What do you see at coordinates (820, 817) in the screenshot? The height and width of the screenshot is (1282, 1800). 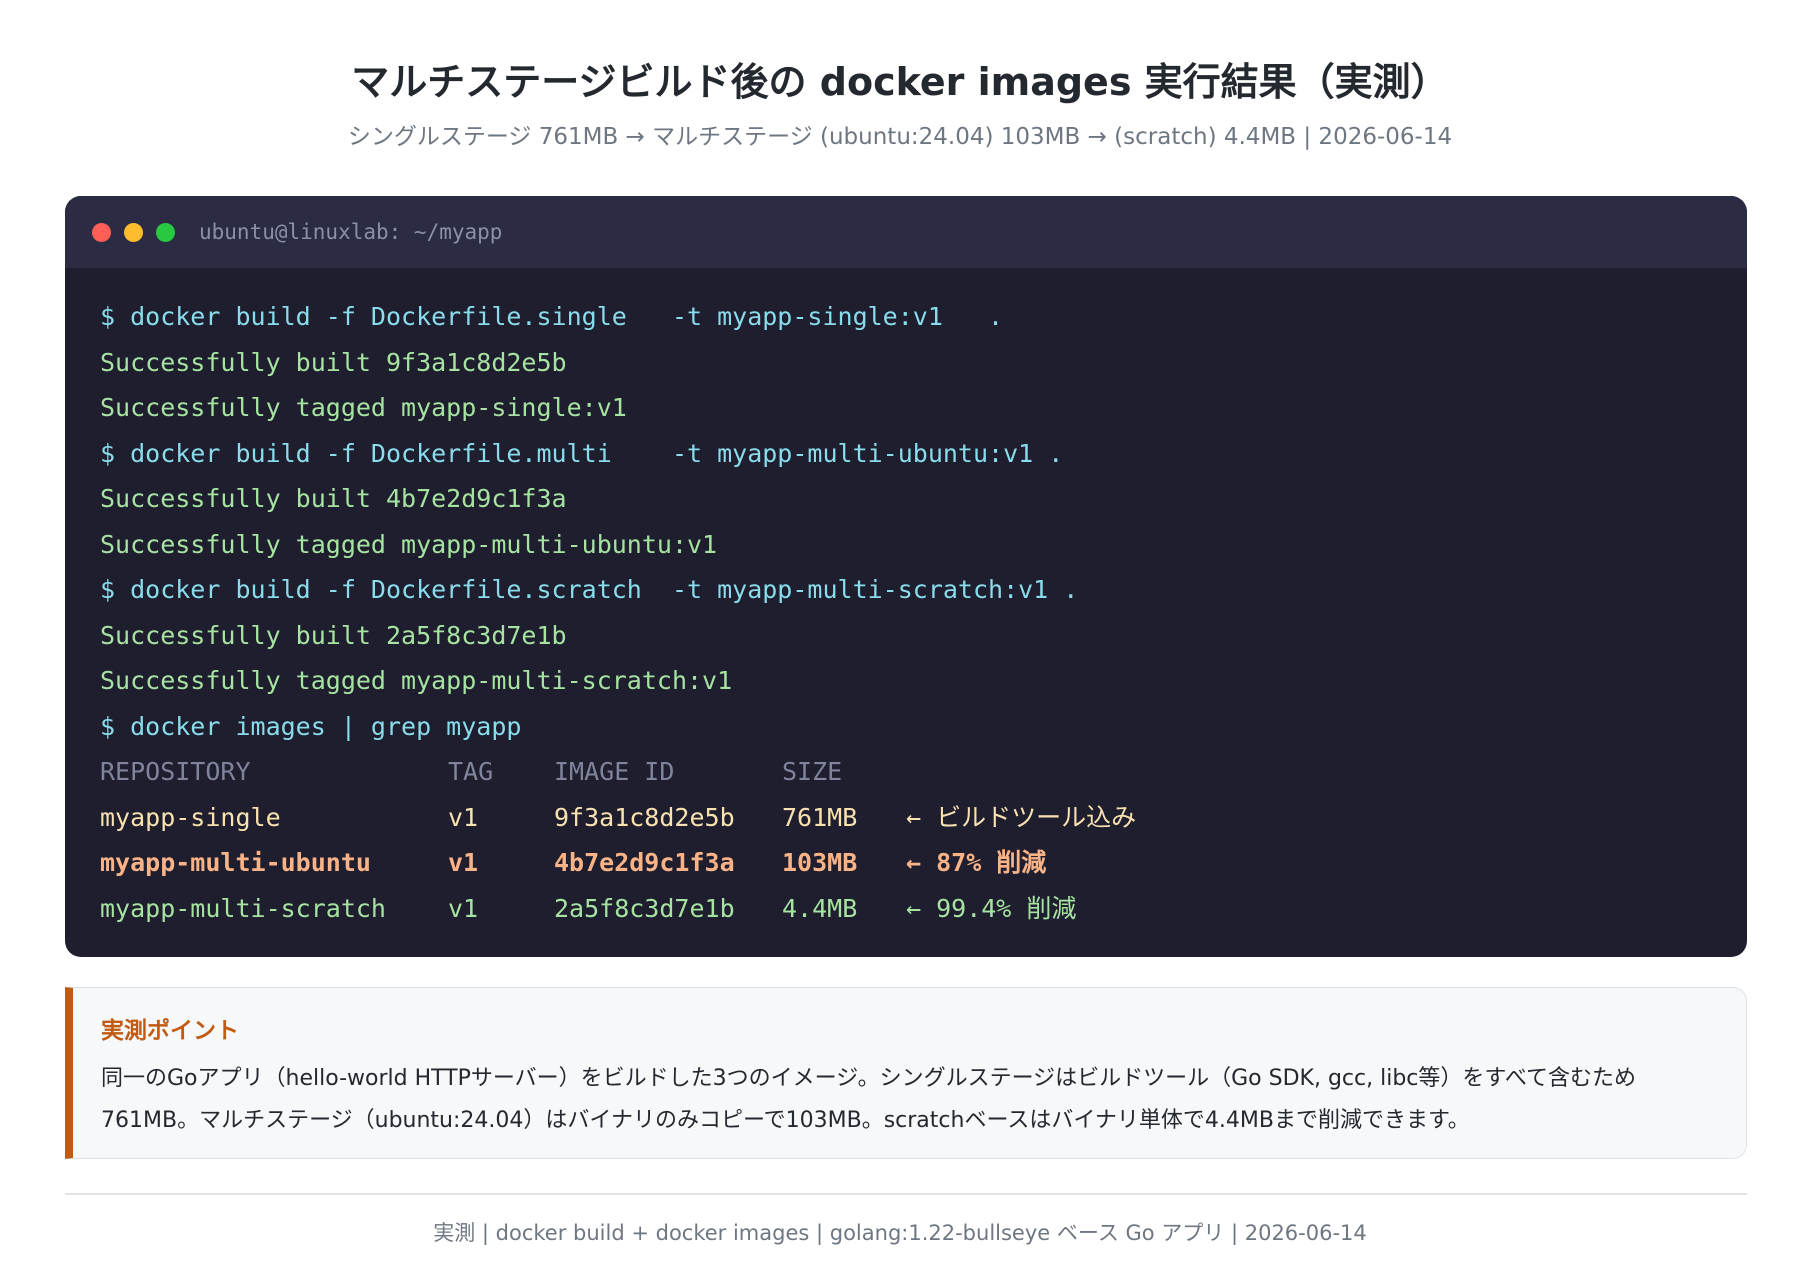 I see `row-size: 761MB` at bounding box center [820, 817].